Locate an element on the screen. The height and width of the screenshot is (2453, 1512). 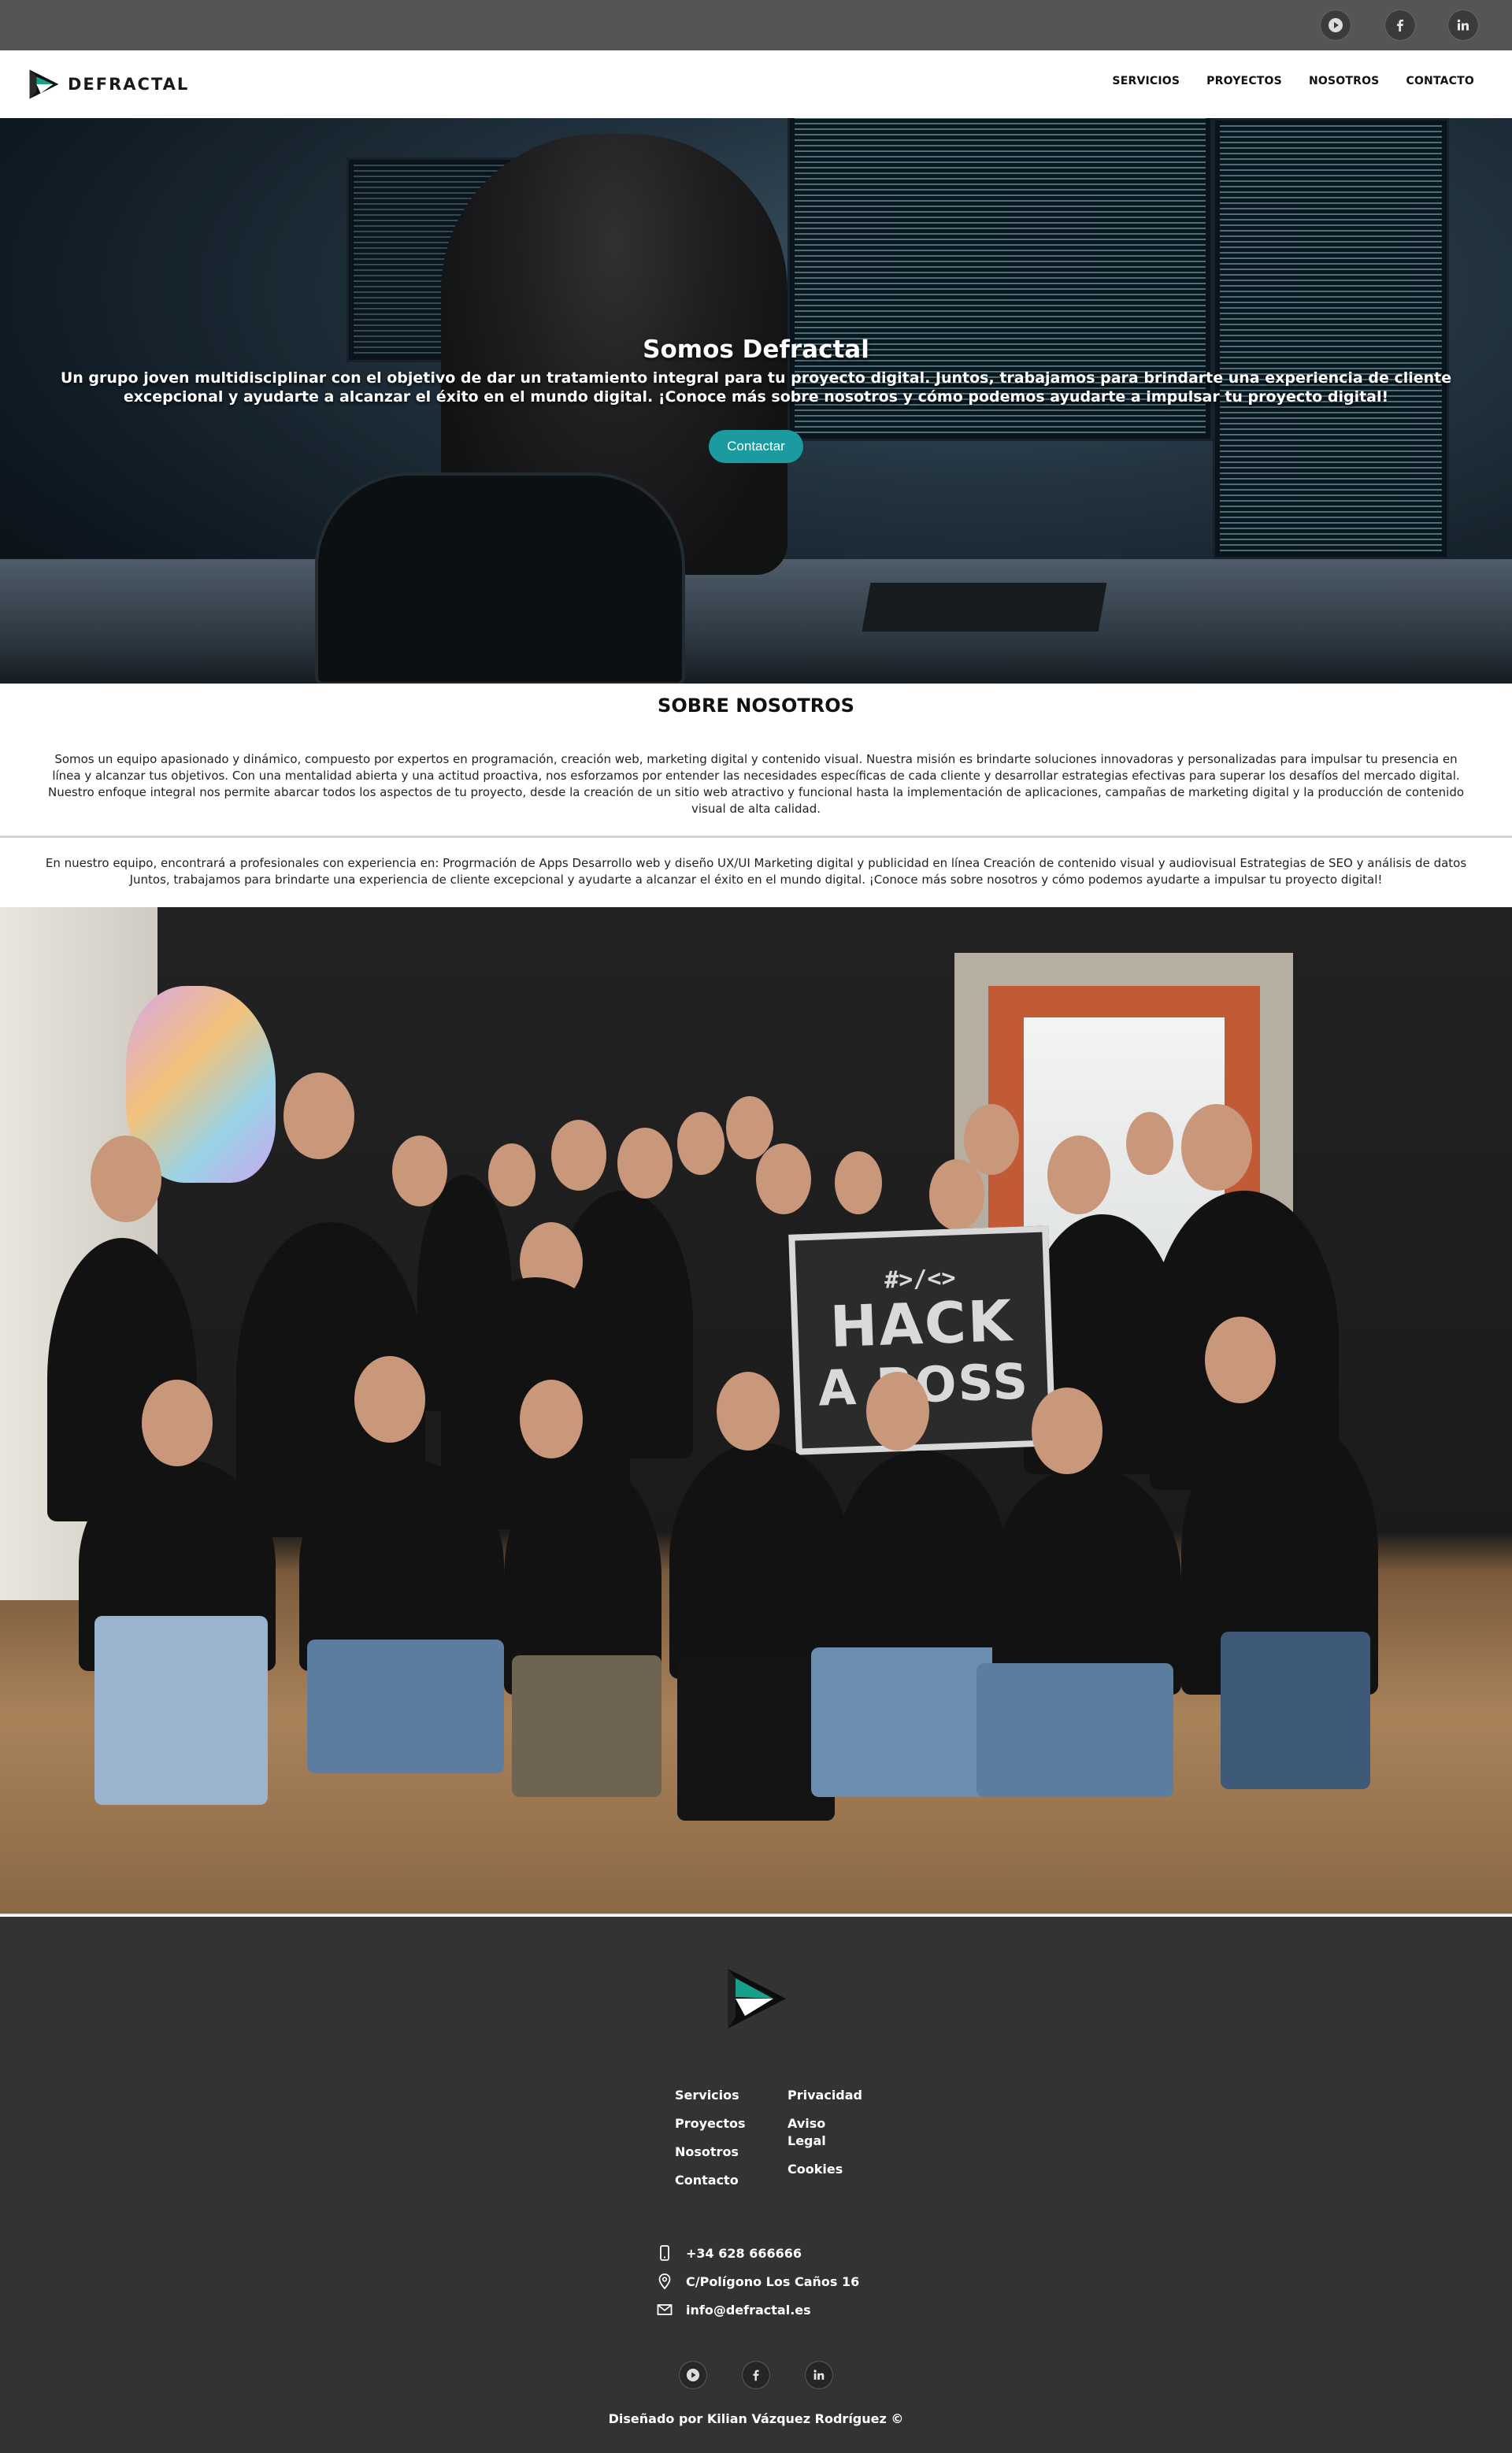
footer-link-nosotros: Nosotros is located at coordinates (710, 2152).